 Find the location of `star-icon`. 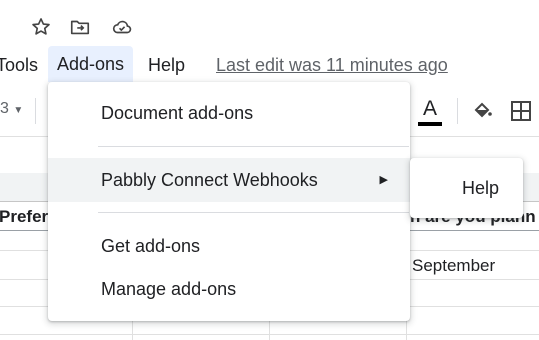

star-icon is located at coordinates (41, 27).